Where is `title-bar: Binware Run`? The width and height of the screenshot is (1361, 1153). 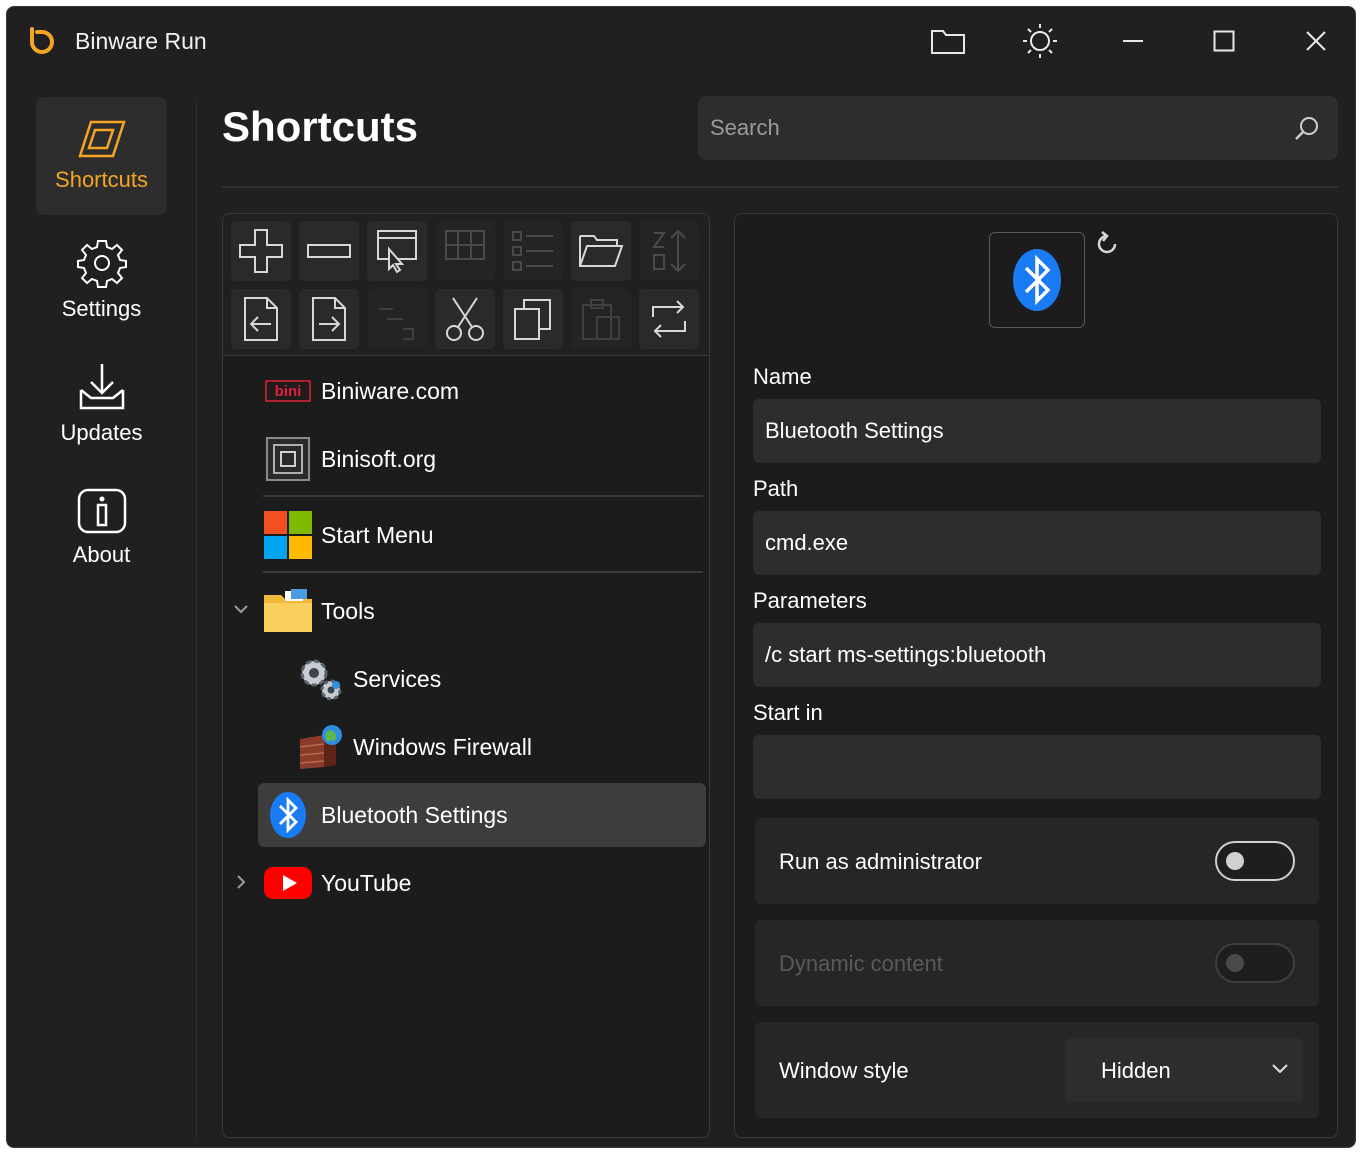
title-bar: Binware Run is located at coordinates (681, 42).